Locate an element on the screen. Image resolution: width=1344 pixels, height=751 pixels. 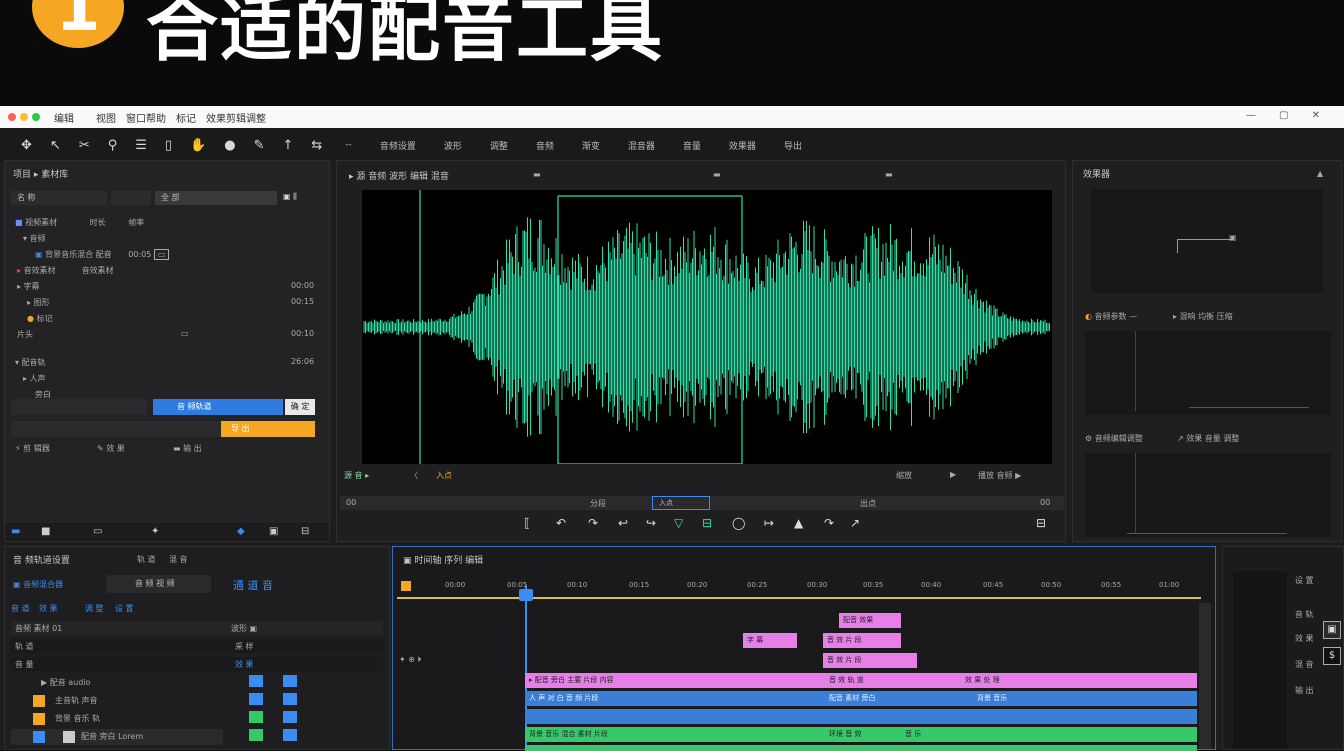
source-label: 源 音 ▸ is located at coordinates (356, 475).